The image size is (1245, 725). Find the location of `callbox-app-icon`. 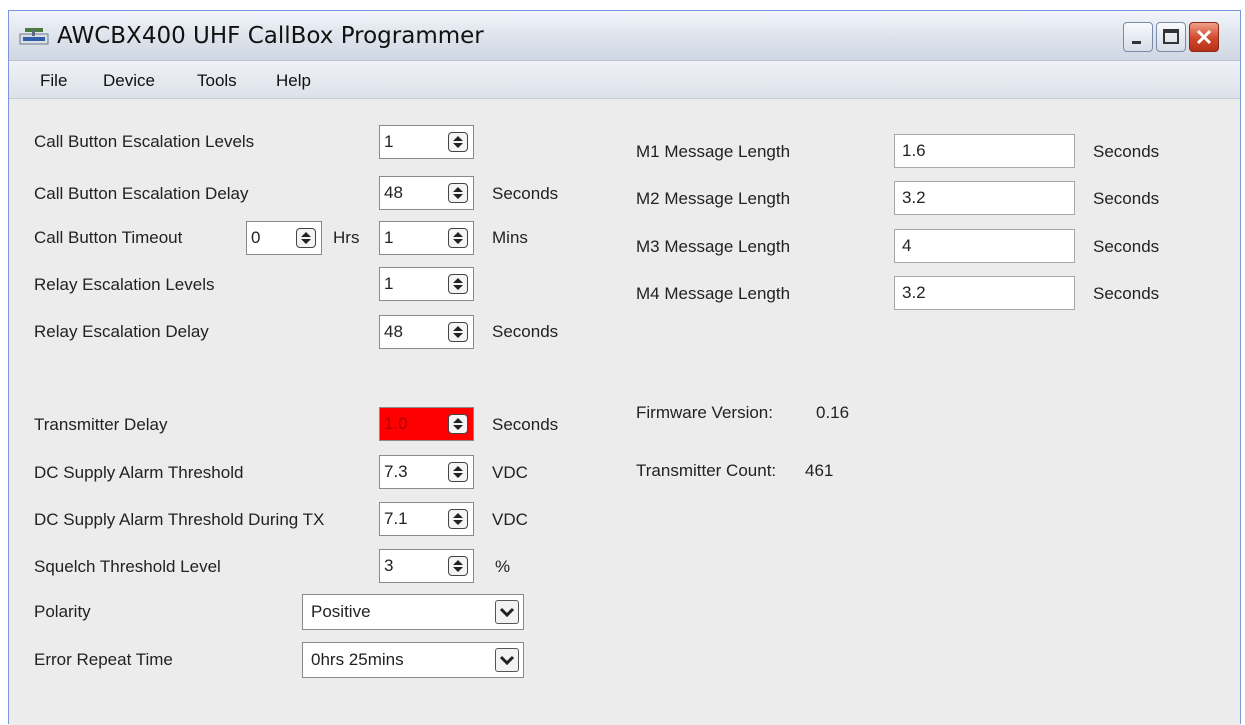

callbox-app-icon is located at coordinates (34, 36).